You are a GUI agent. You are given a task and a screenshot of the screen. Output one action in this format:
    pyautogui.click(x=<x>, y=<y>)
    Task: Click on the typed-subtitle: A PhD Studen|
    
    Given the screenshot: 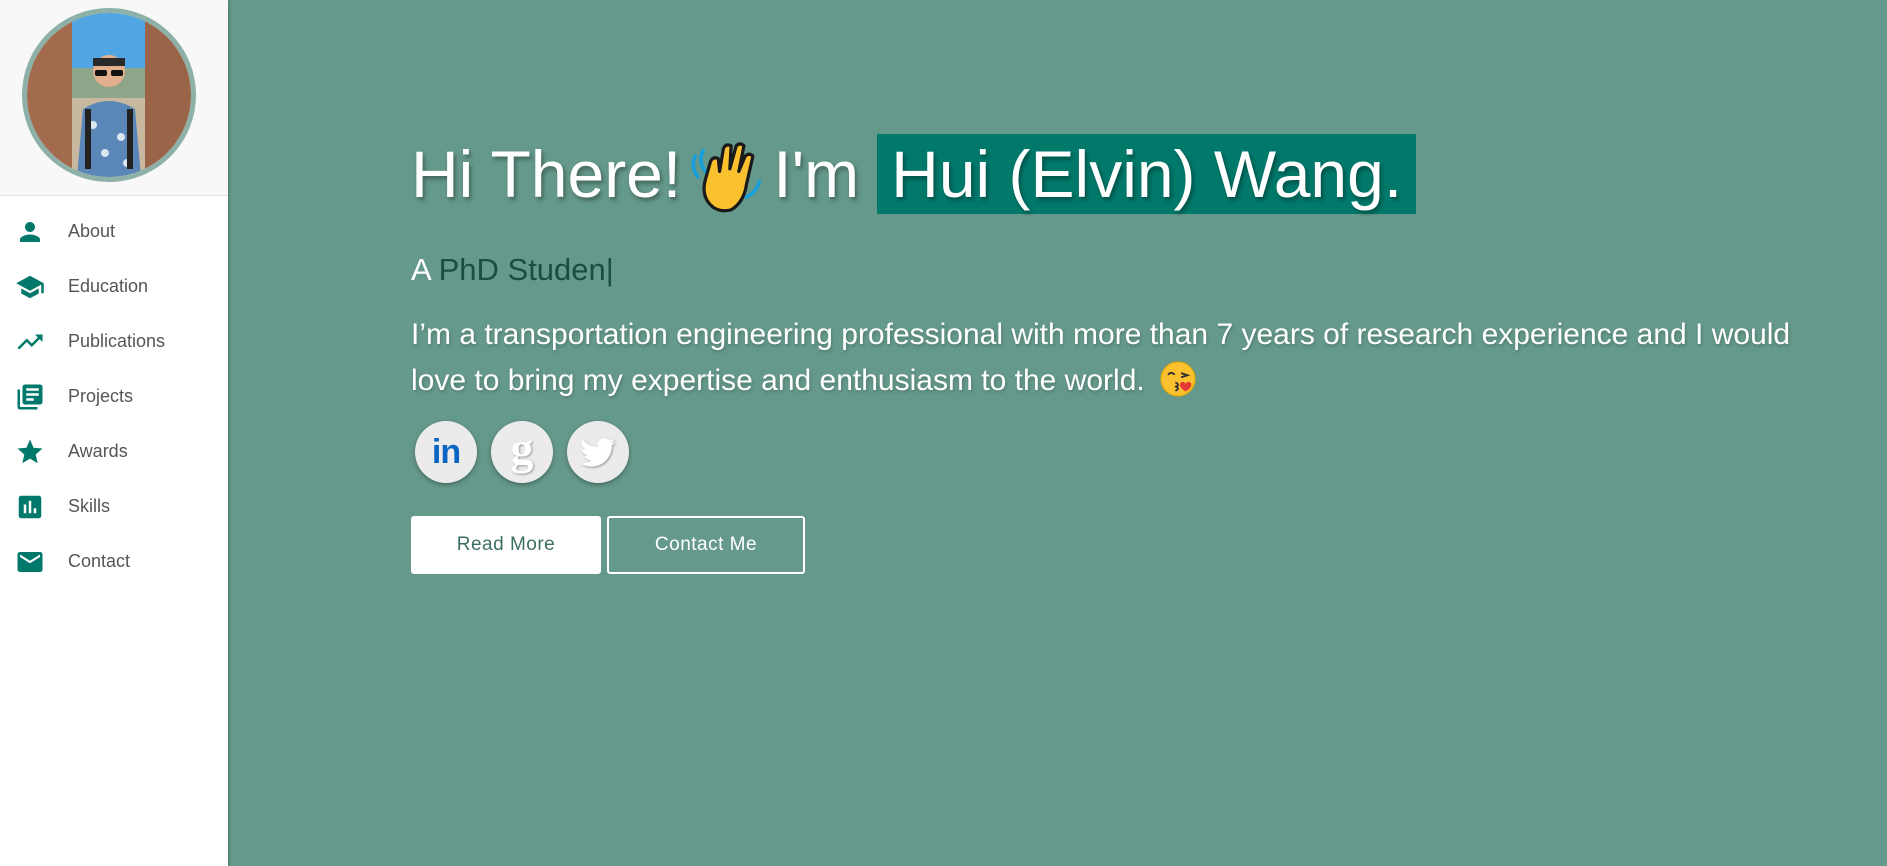 What is the action you would take?
    pyautogui.click(x=512, y=270)
    